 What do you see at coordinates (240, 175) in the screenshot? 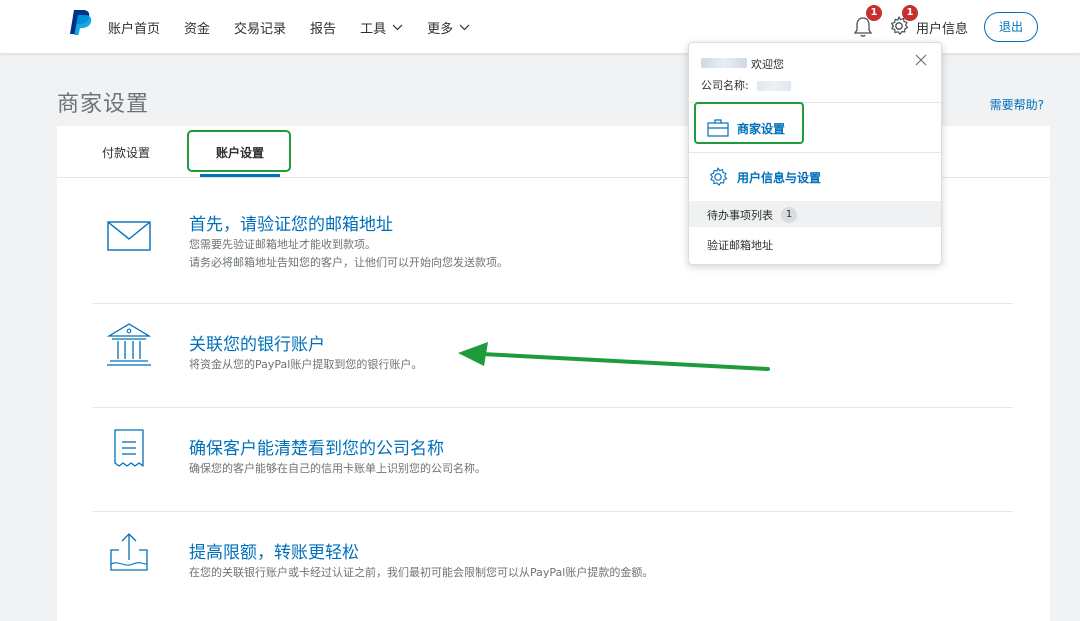
I see `active-tab-indicator` at bounding box center [240, 175].